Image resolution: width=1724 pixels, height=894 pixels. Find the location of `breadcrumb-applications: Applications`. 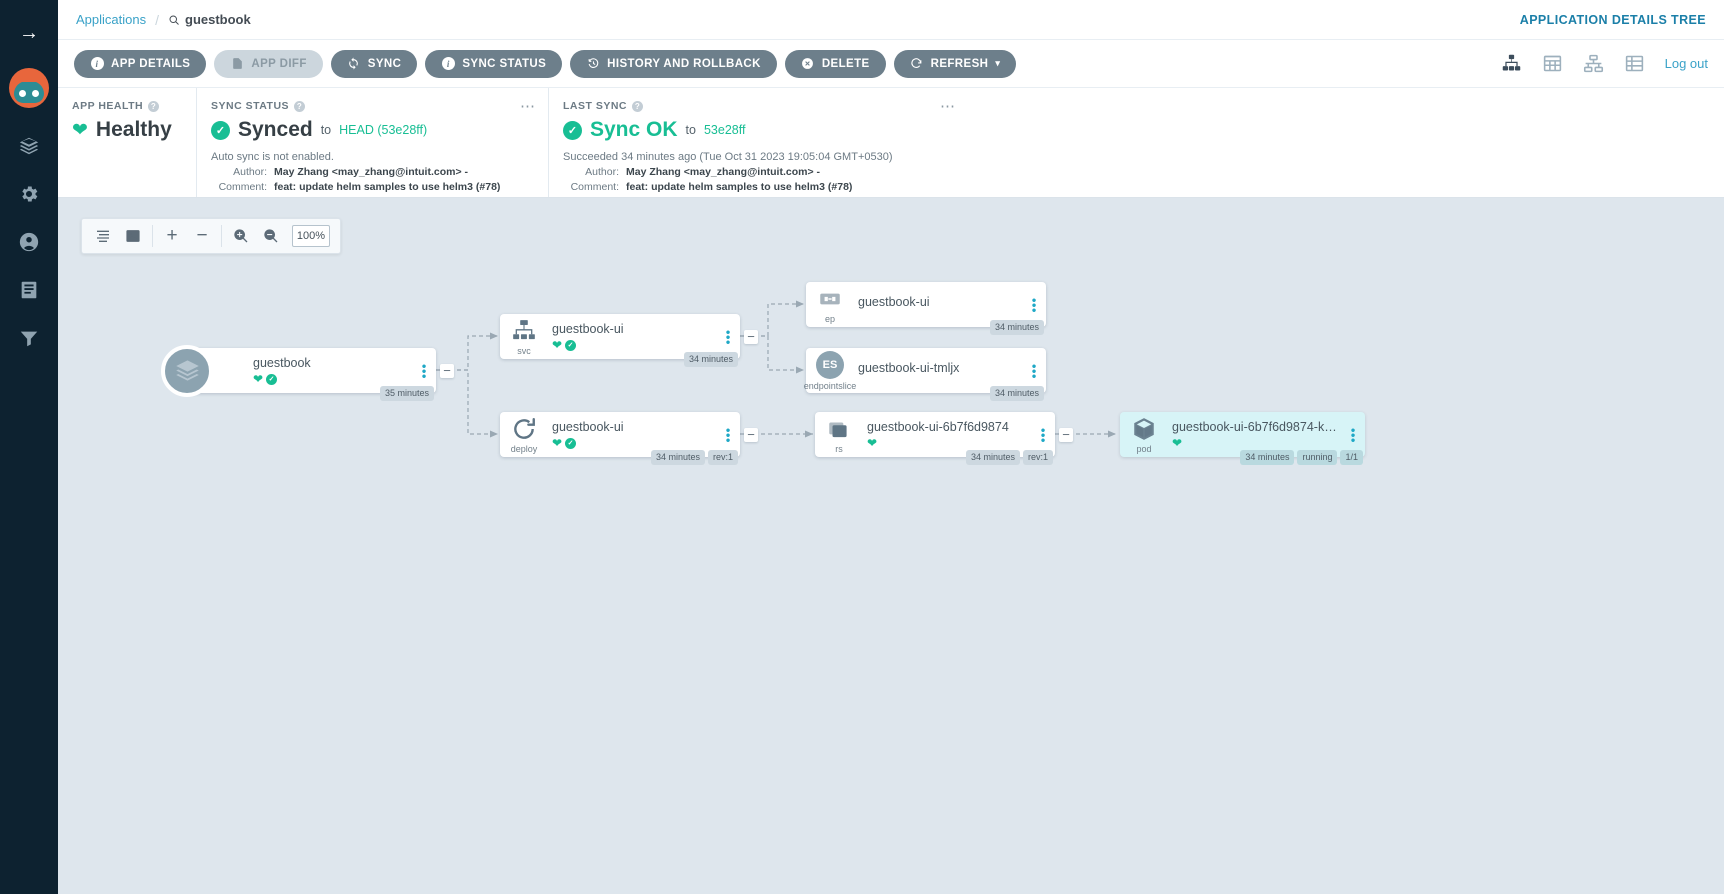

breadcrumb-applications: Applications is located at coordinates (111, 19).